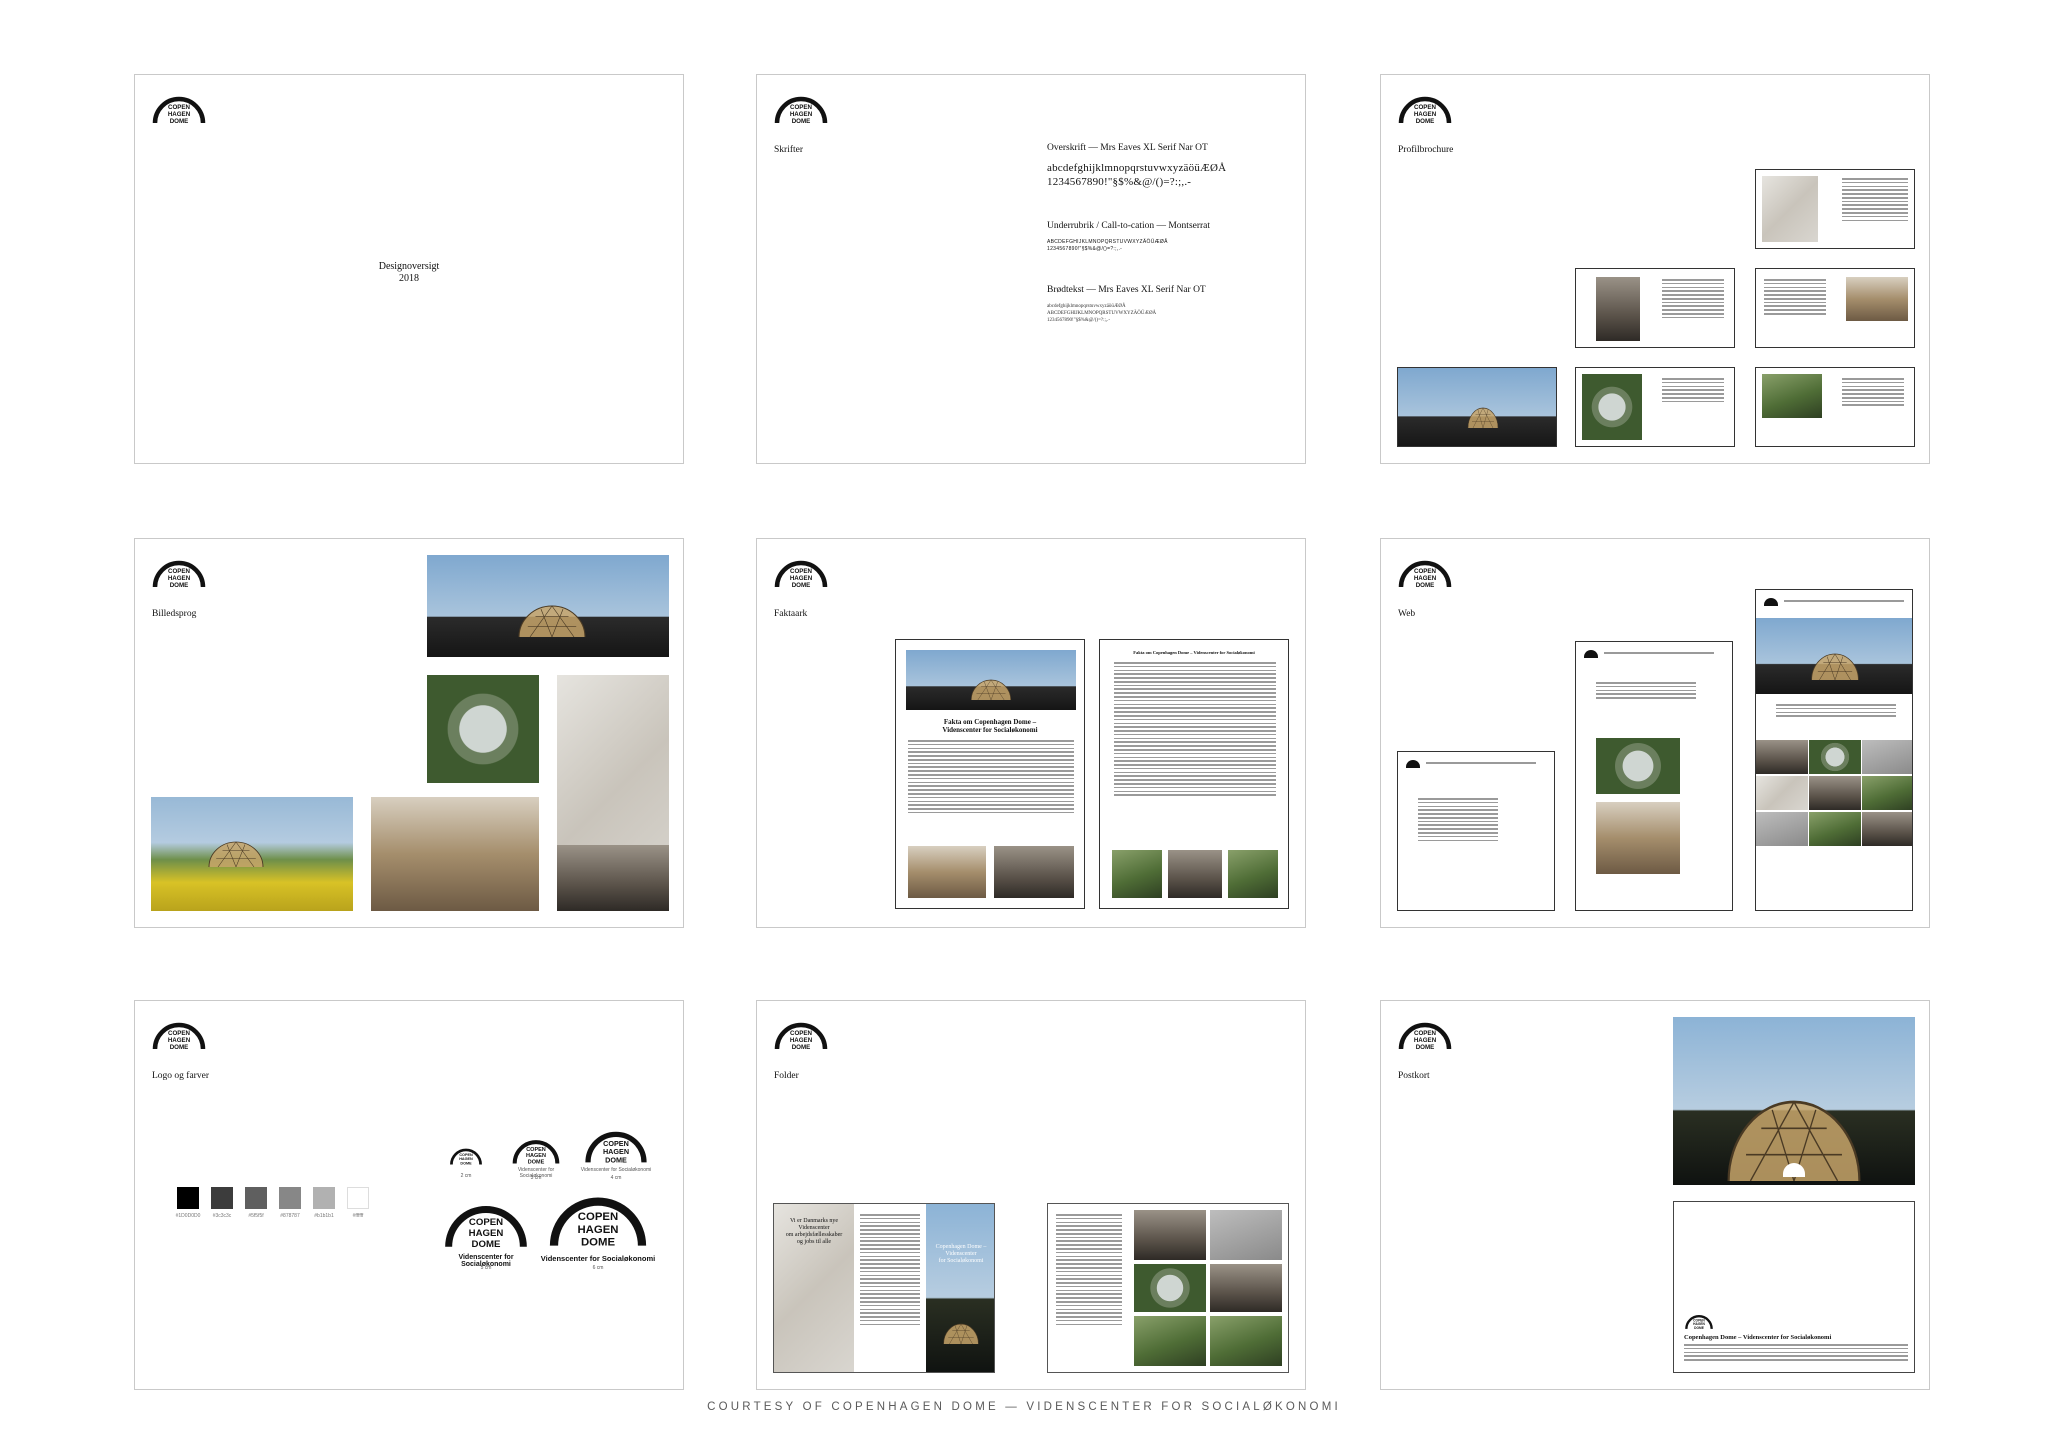 This screenshot has width=2048, height=1448. Describe the element at coordinates (536, 1151) in the screenshot. I see `logo-3cm` at that location.